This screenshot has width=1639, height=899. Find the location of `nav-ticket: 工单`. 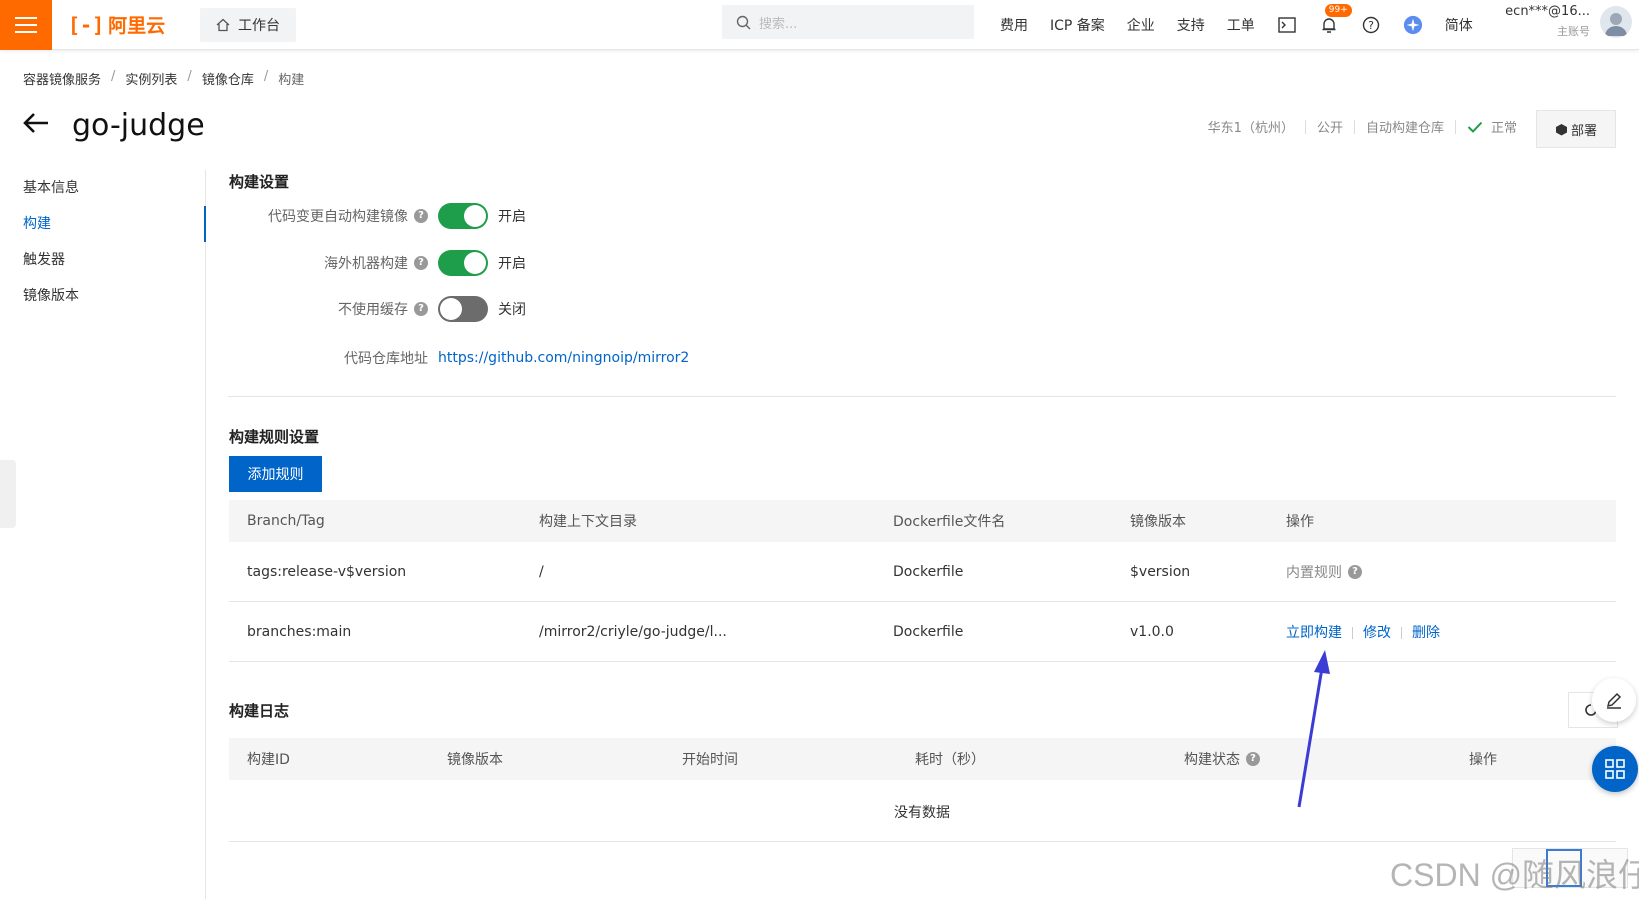

nav-ticket: 工单 is located at coordinates (1241, 25).